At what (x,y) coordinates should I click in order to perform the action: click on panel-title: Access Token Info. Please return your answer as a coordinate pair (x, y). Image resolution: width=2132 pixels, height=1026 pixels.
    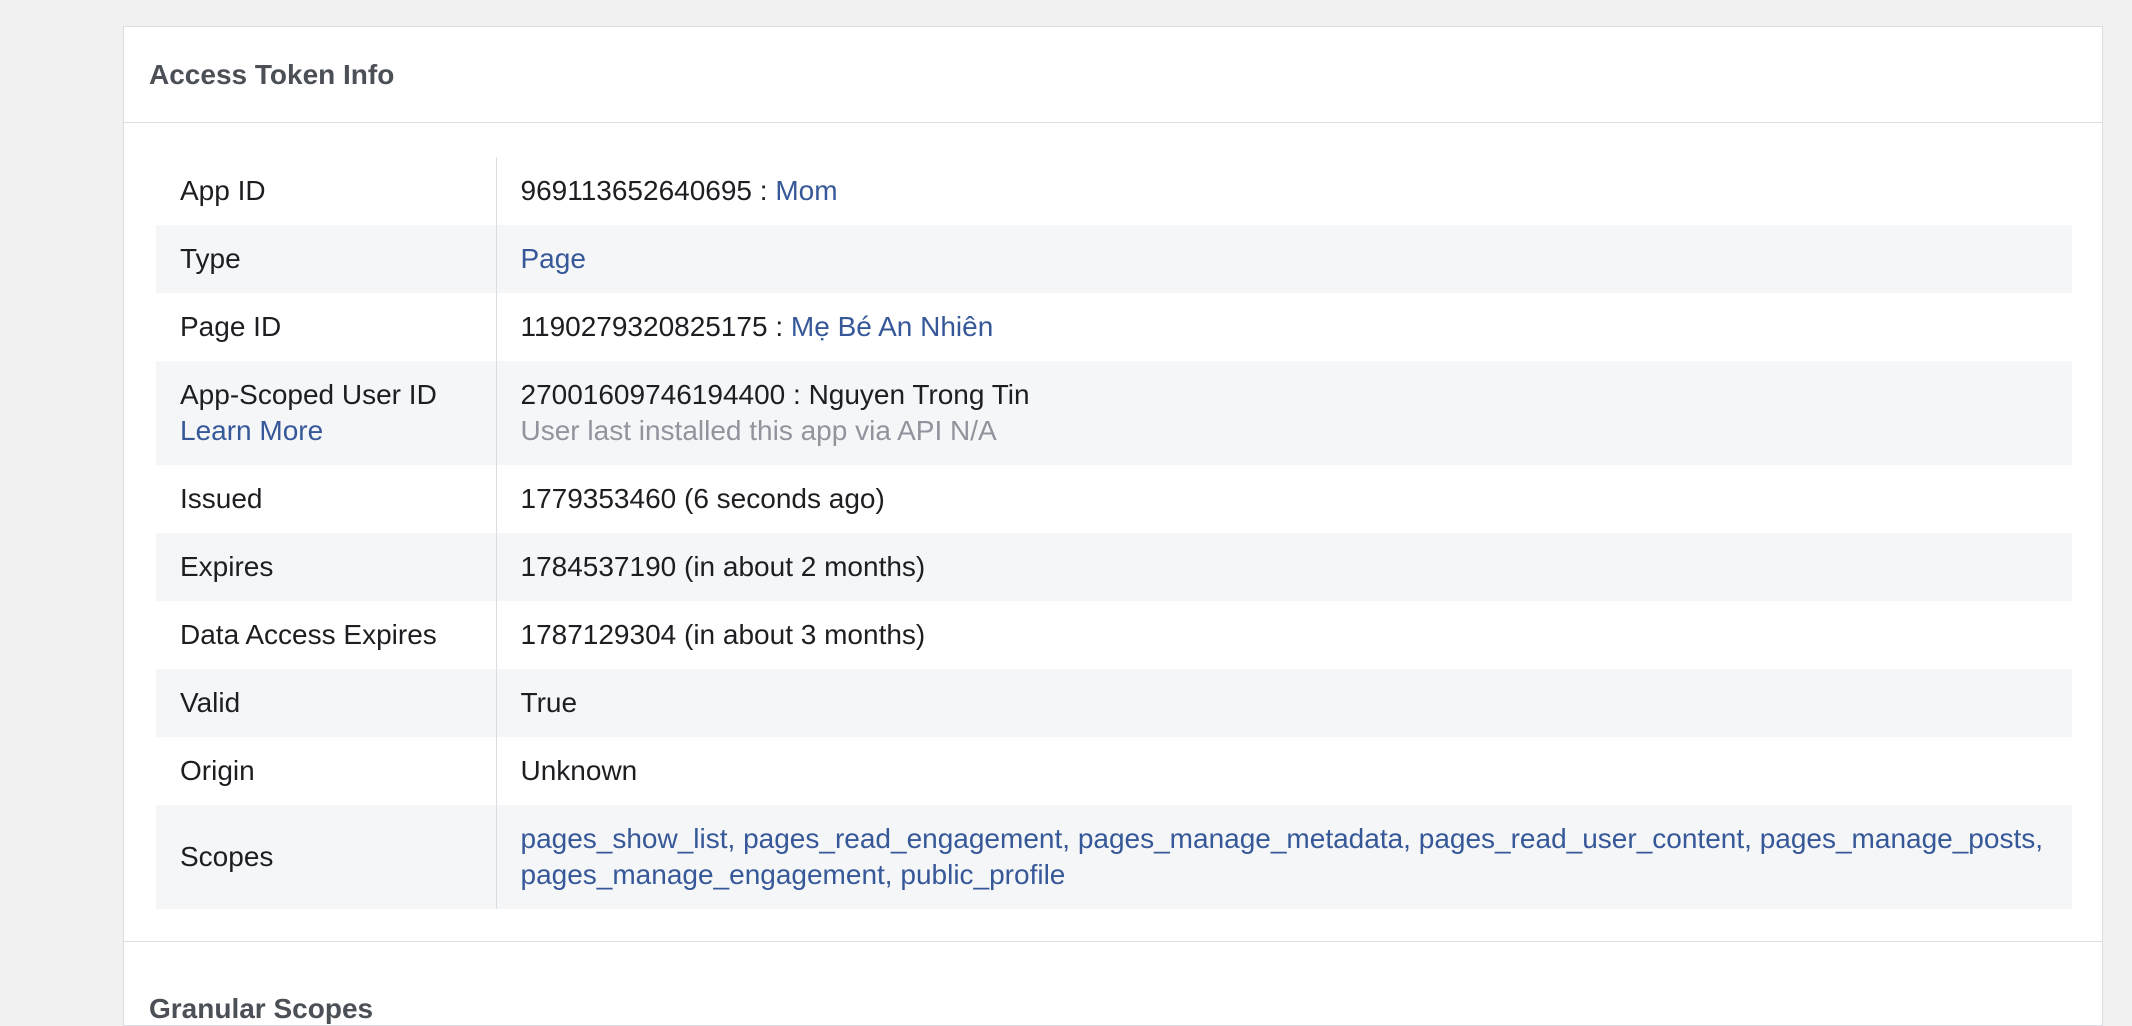
    Looking at the image, I should click on (272, 74).